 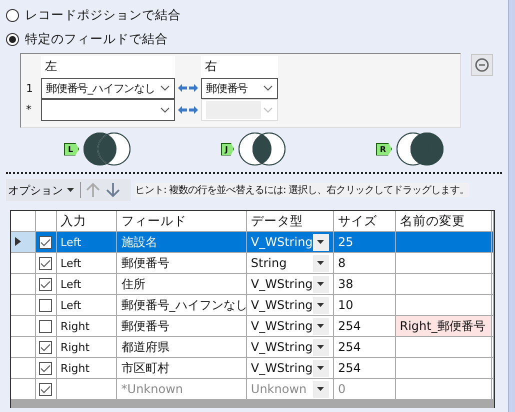 What do you see at coordinates (278, 389) in the screenshot?
I see `table-cell: Unknown` at bounding box center [278, 389].